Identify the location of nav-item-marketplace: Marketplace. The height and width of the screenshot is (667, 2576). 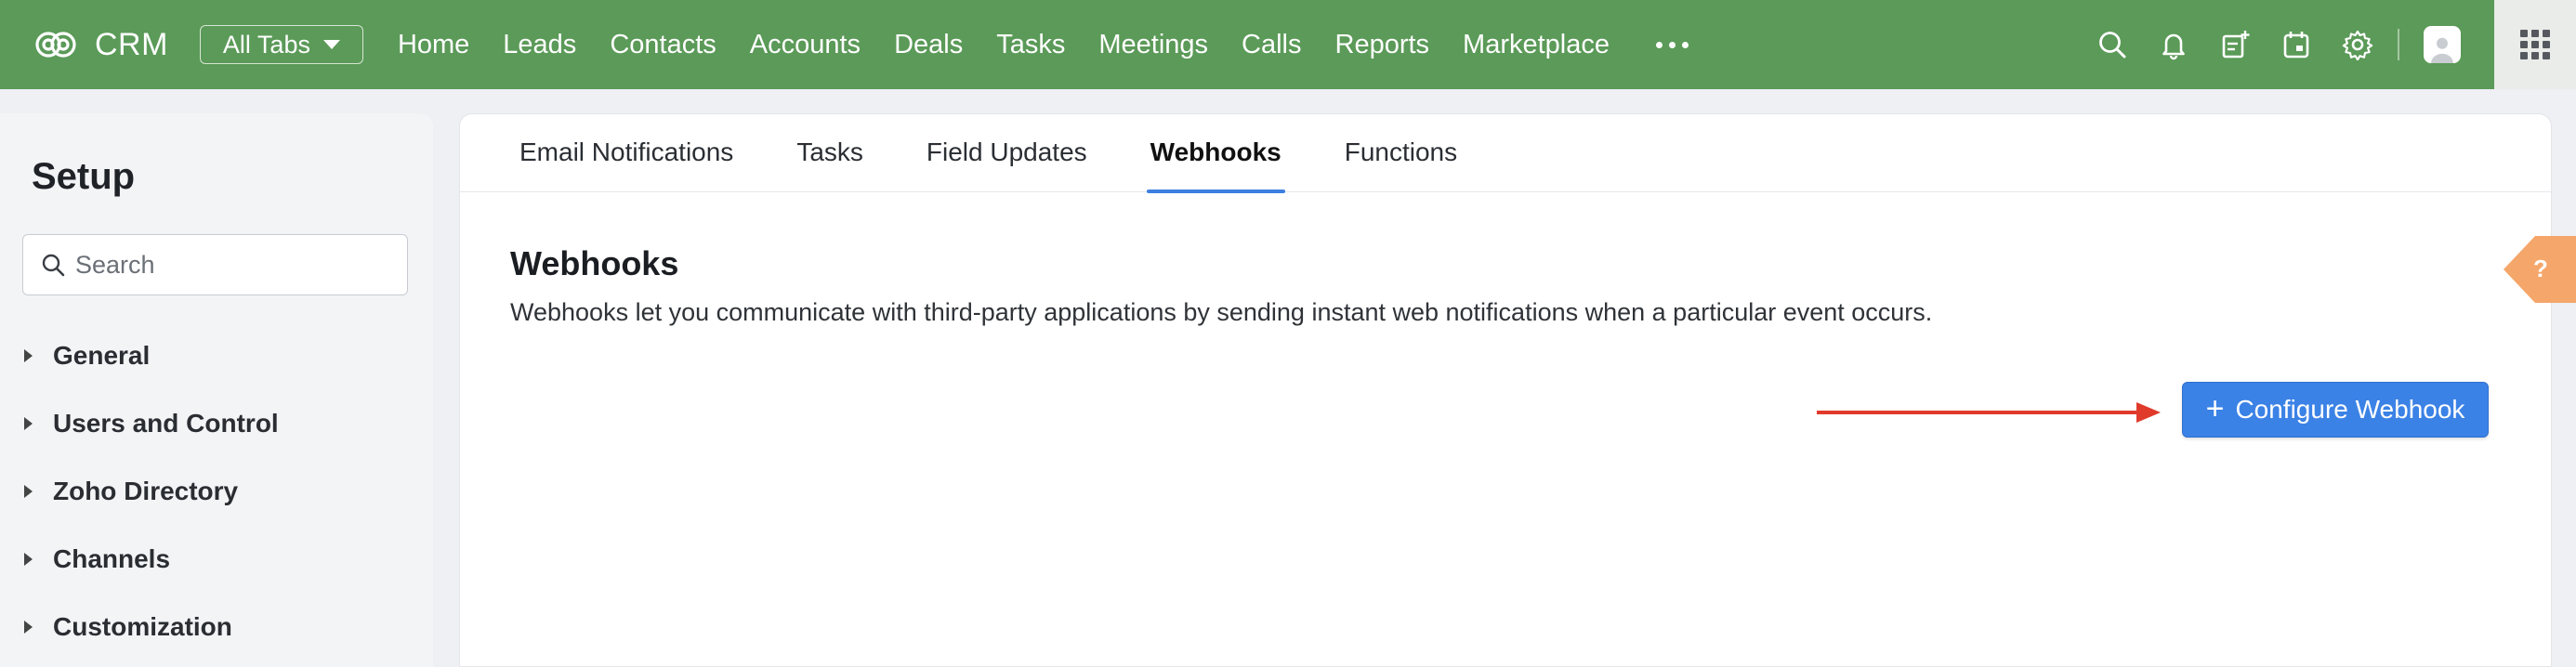
(1536, 45).